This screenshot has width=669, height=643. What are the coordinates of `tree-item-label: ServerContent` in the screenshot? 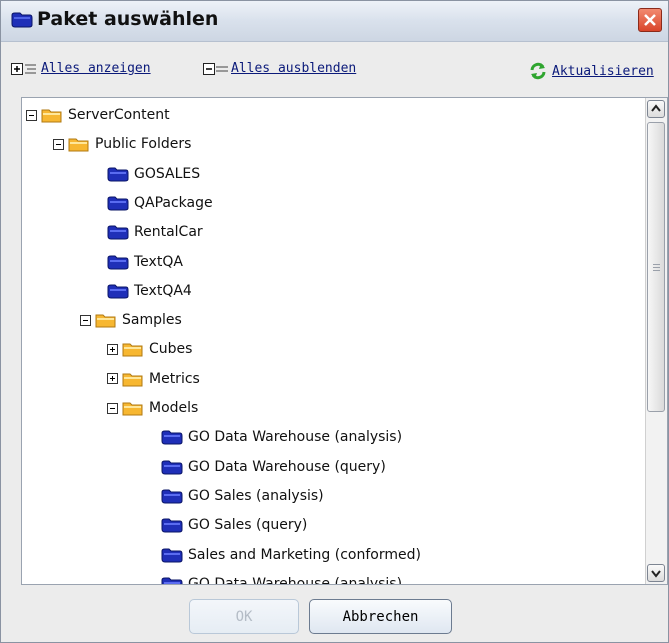 It's located at (119, 115).